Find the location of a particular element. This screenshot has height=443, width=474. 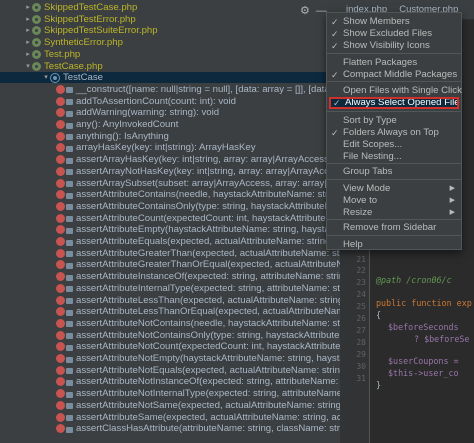

code-line-25: $beforeSeconds is located at coordinates (423, 327).